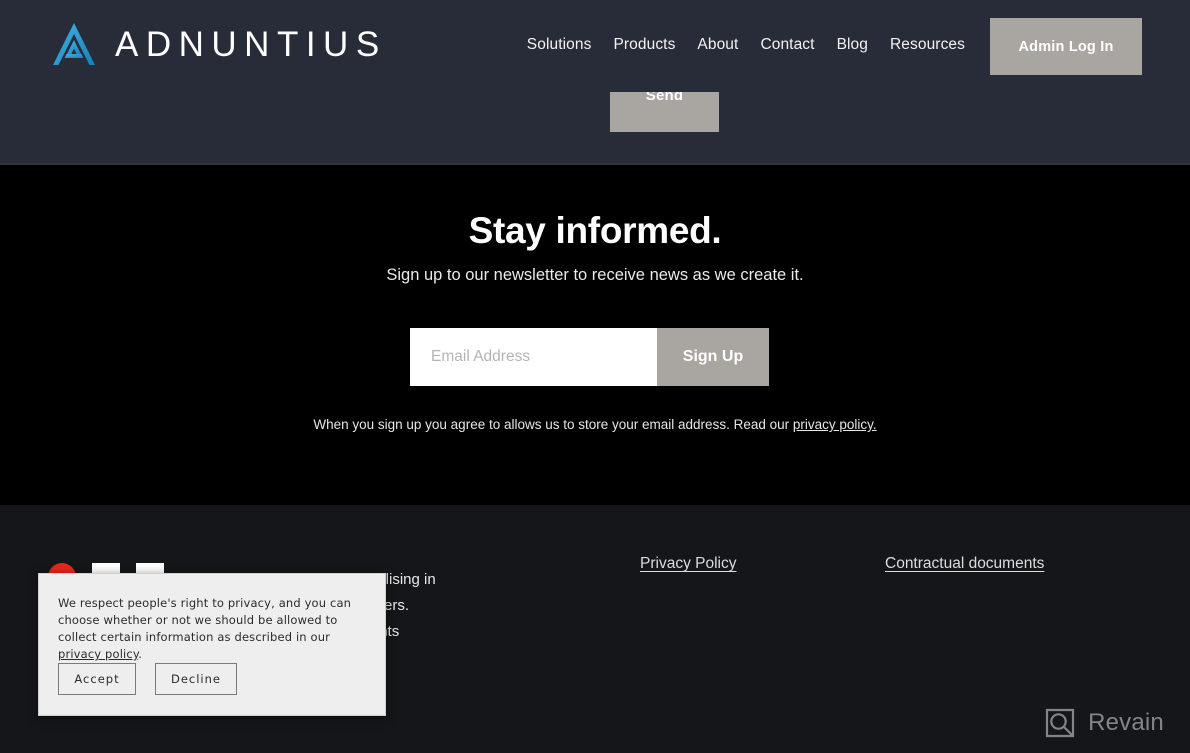 This screenshot has height=753, width=1190. What do you see at coordinates (559, 45) in the screenshot?
I see `nav-item-solutions: Solutions` at bounding box center [559, 45].